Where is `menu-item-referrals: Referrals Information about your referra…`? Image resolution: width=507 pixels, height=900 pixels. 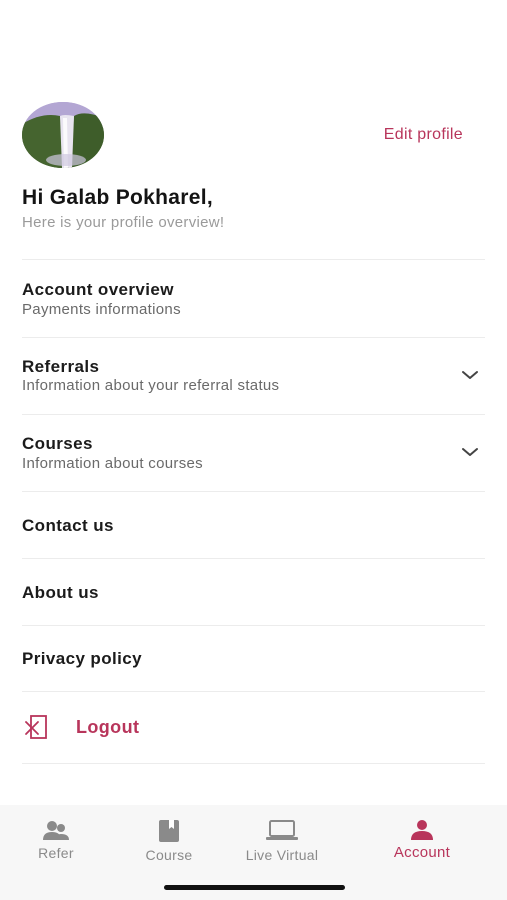
menu-item-referrals: Referrals Information about your referra… is located at coordinates (253, 376).